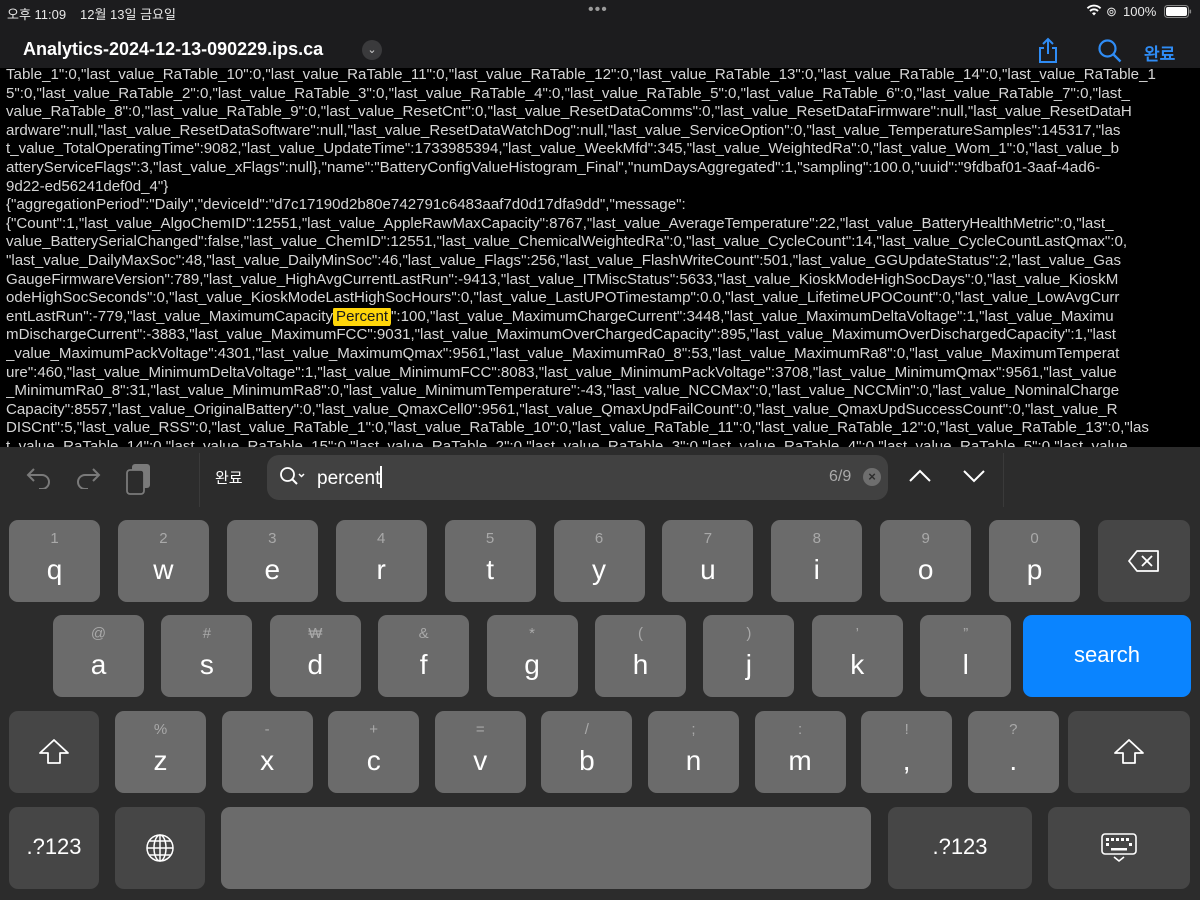 This screenshot has width=1200, height=900. I want to click on key-i: 8i, so click(817, 561).